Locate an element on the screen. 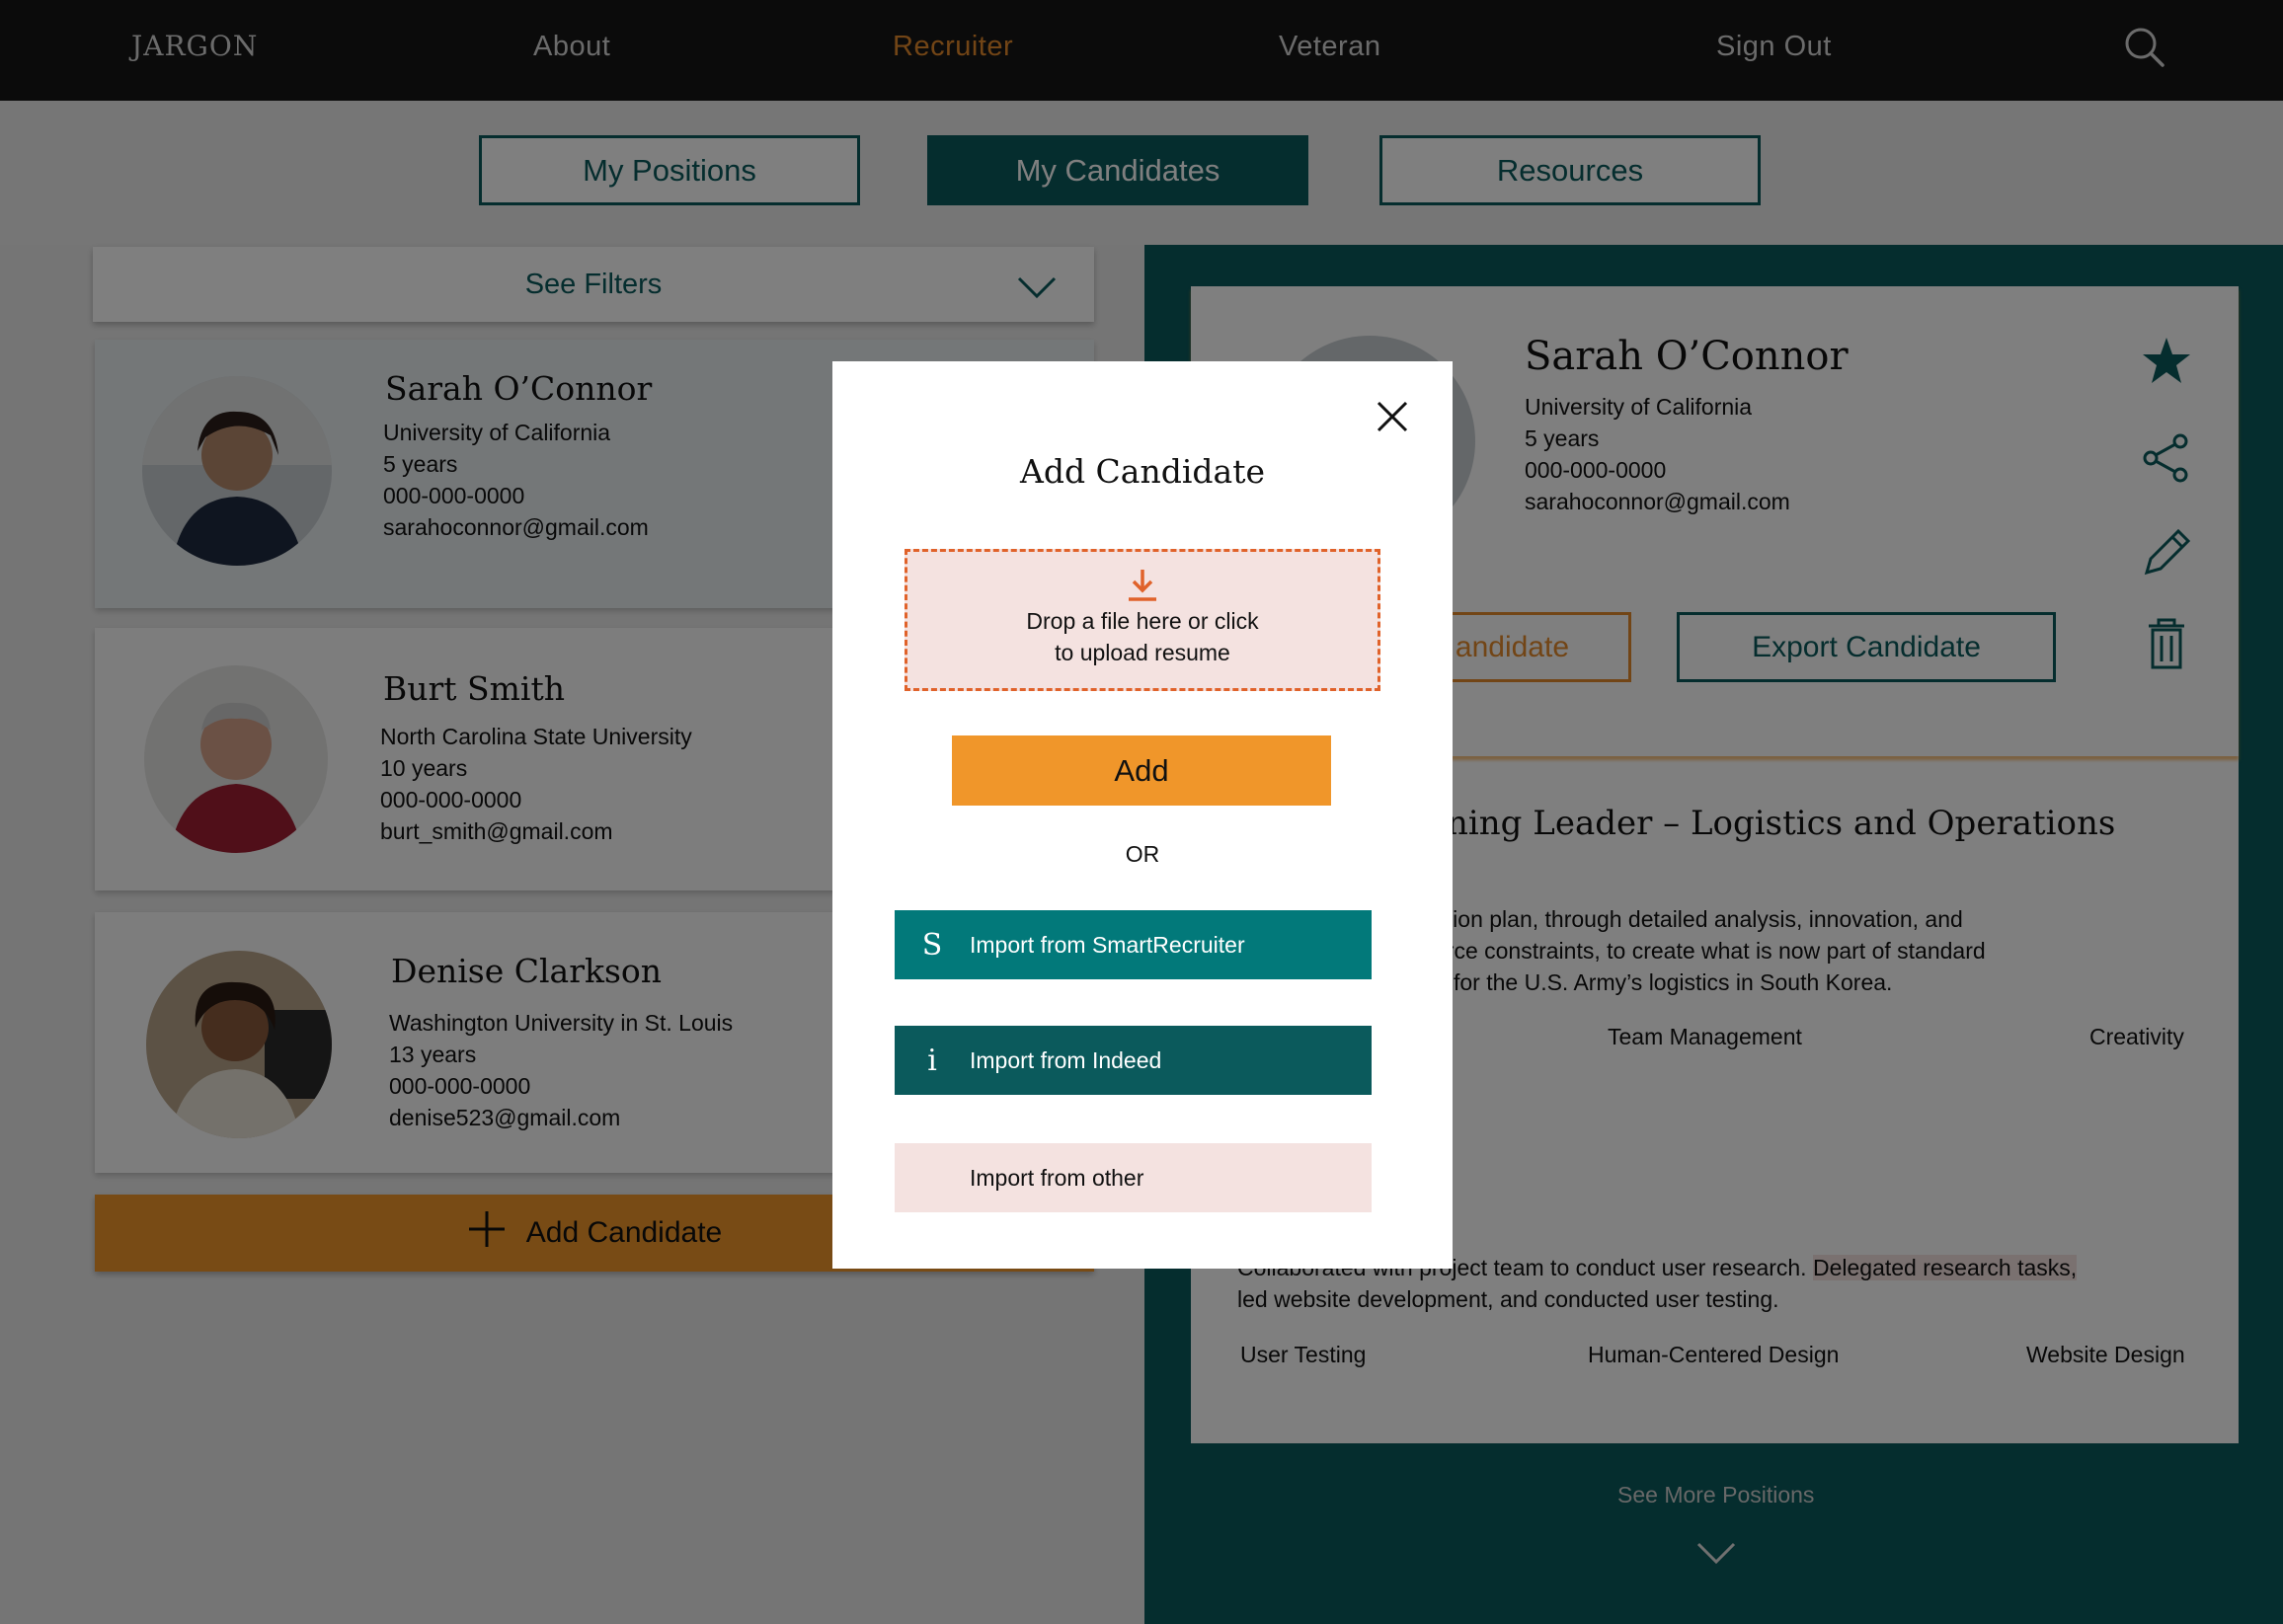 This screenshot has height=1624, width=2283. import-label: Import from SmartRecruiter is located at coordinates (1107, 944).